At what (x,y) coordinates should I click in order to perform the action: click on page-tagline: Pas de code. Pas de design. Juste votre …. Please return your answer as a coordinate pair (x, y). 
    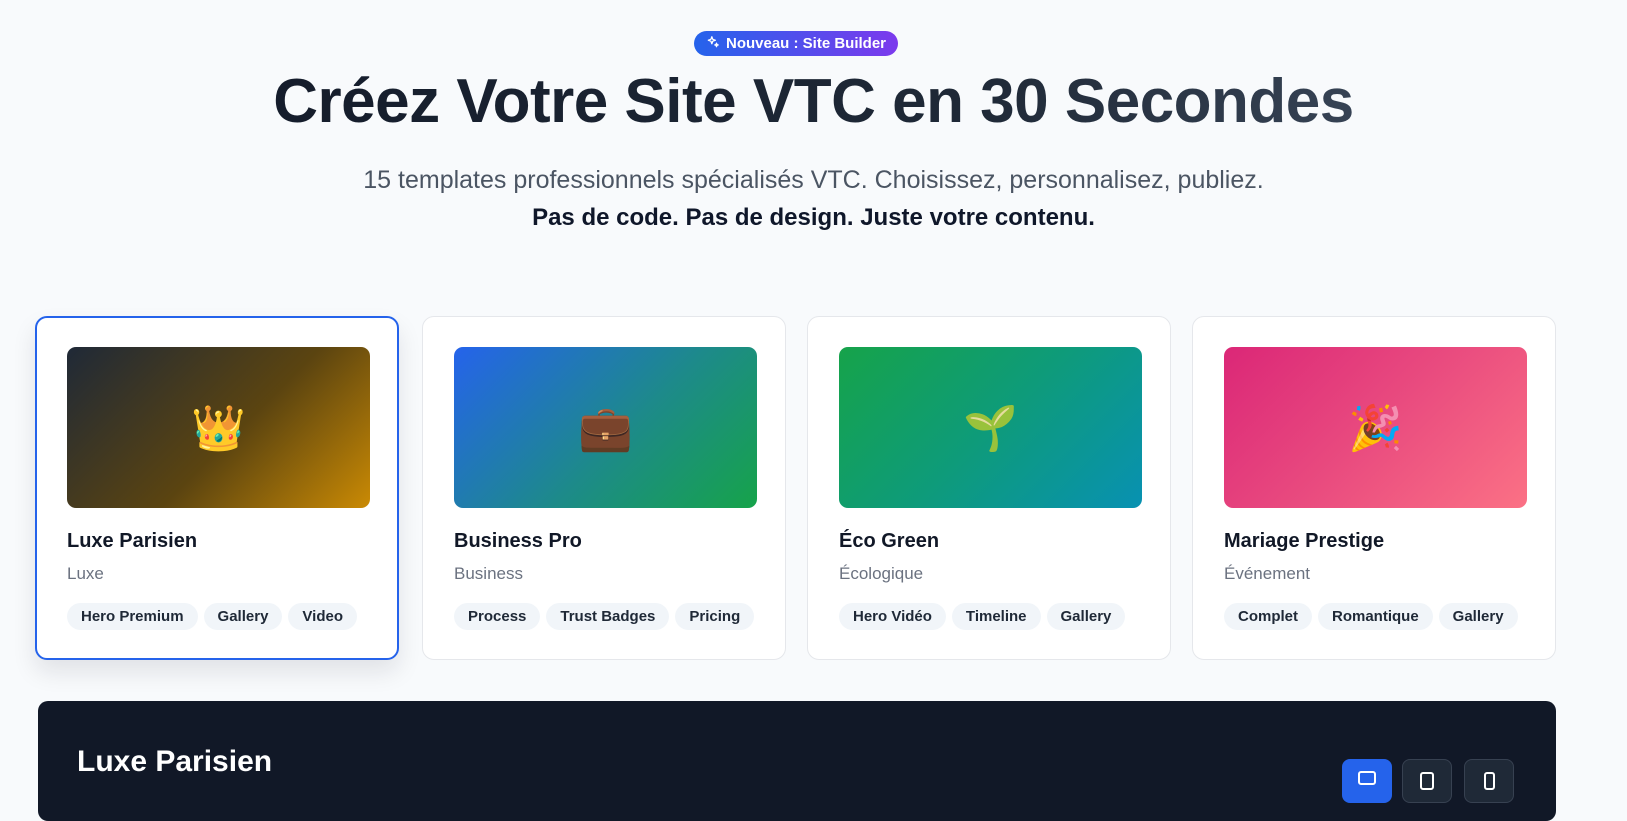
    Looking at the image, I should click on (813, 217).